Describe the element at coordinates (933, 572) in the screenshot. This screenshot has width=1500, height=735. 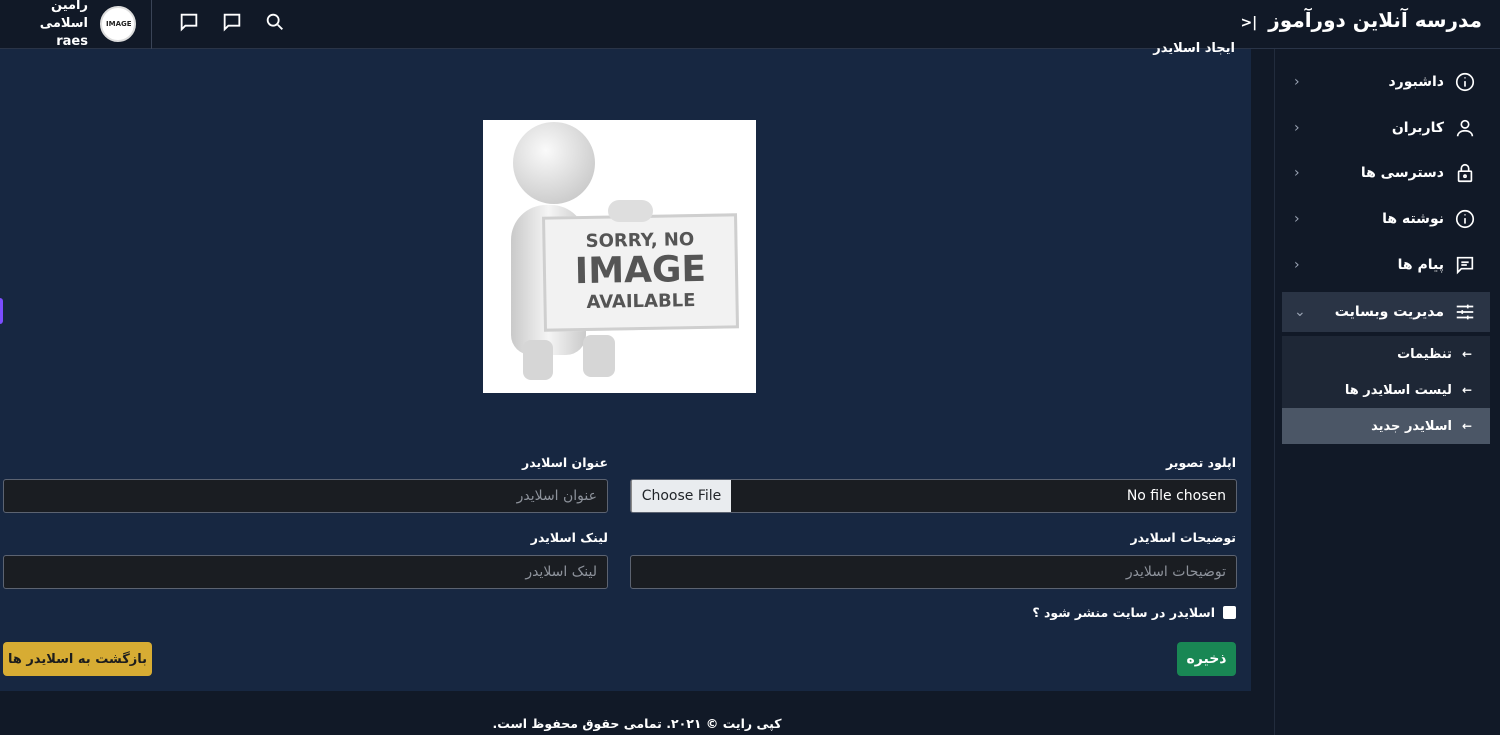
I see `description-input: توضیحات اسلایدر` at that location.